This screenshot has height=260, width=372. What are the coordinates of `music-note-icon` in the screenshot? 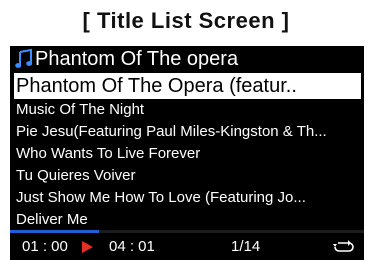 It's located at (24, 58).